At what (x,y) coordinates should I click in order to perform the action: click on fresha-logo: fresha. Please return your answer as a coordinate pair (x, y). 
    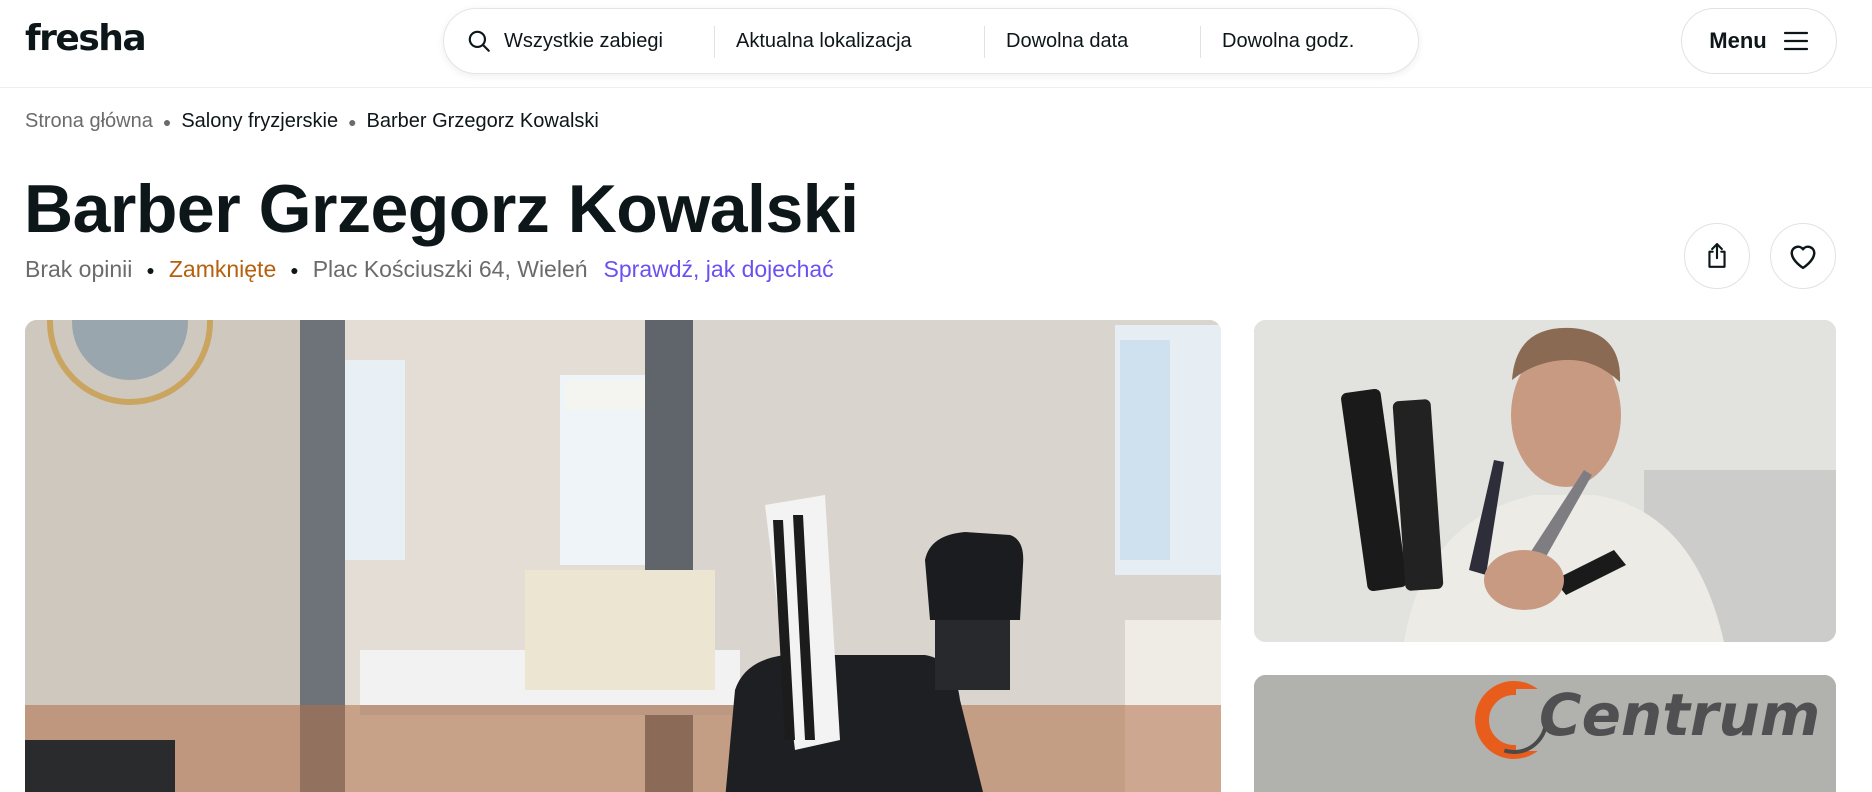
    Looking at the image, I should click on (86, 38).